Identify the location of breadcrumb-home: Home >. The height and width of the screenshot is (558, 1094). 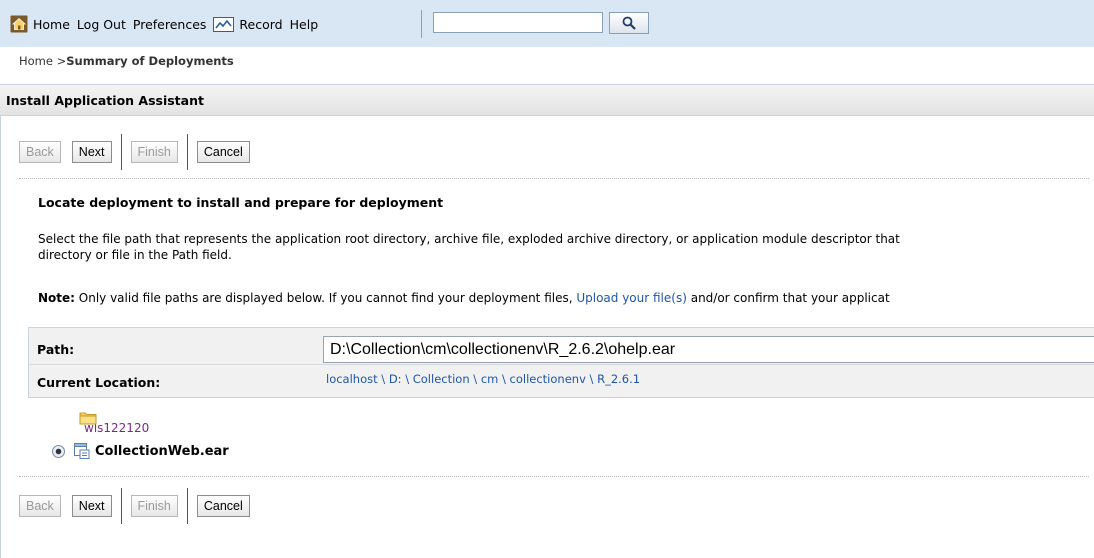
(42, 61).